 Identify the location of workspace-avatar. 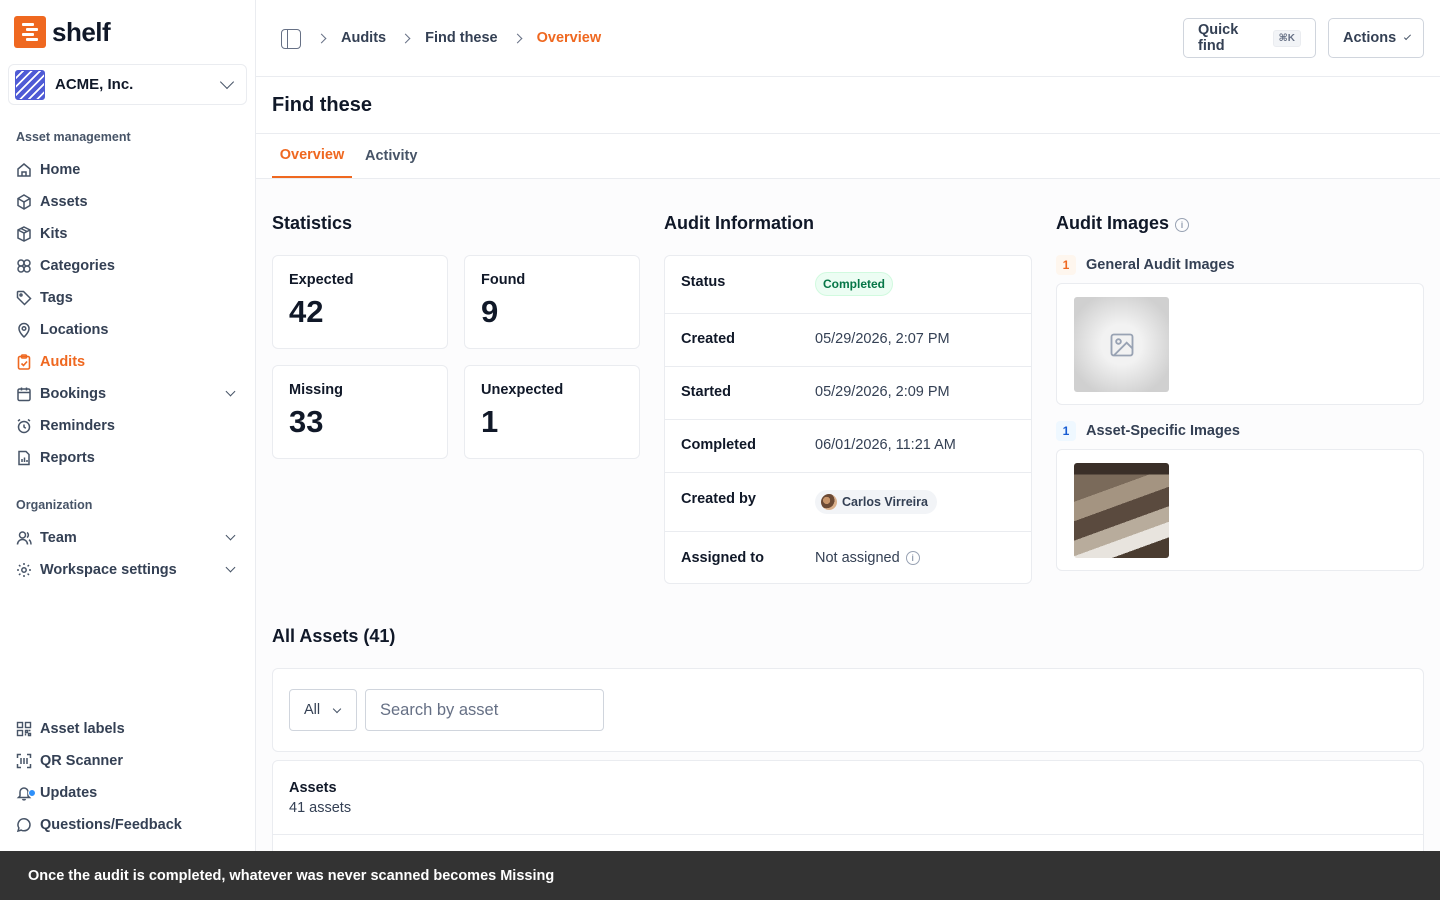
(30, 84).